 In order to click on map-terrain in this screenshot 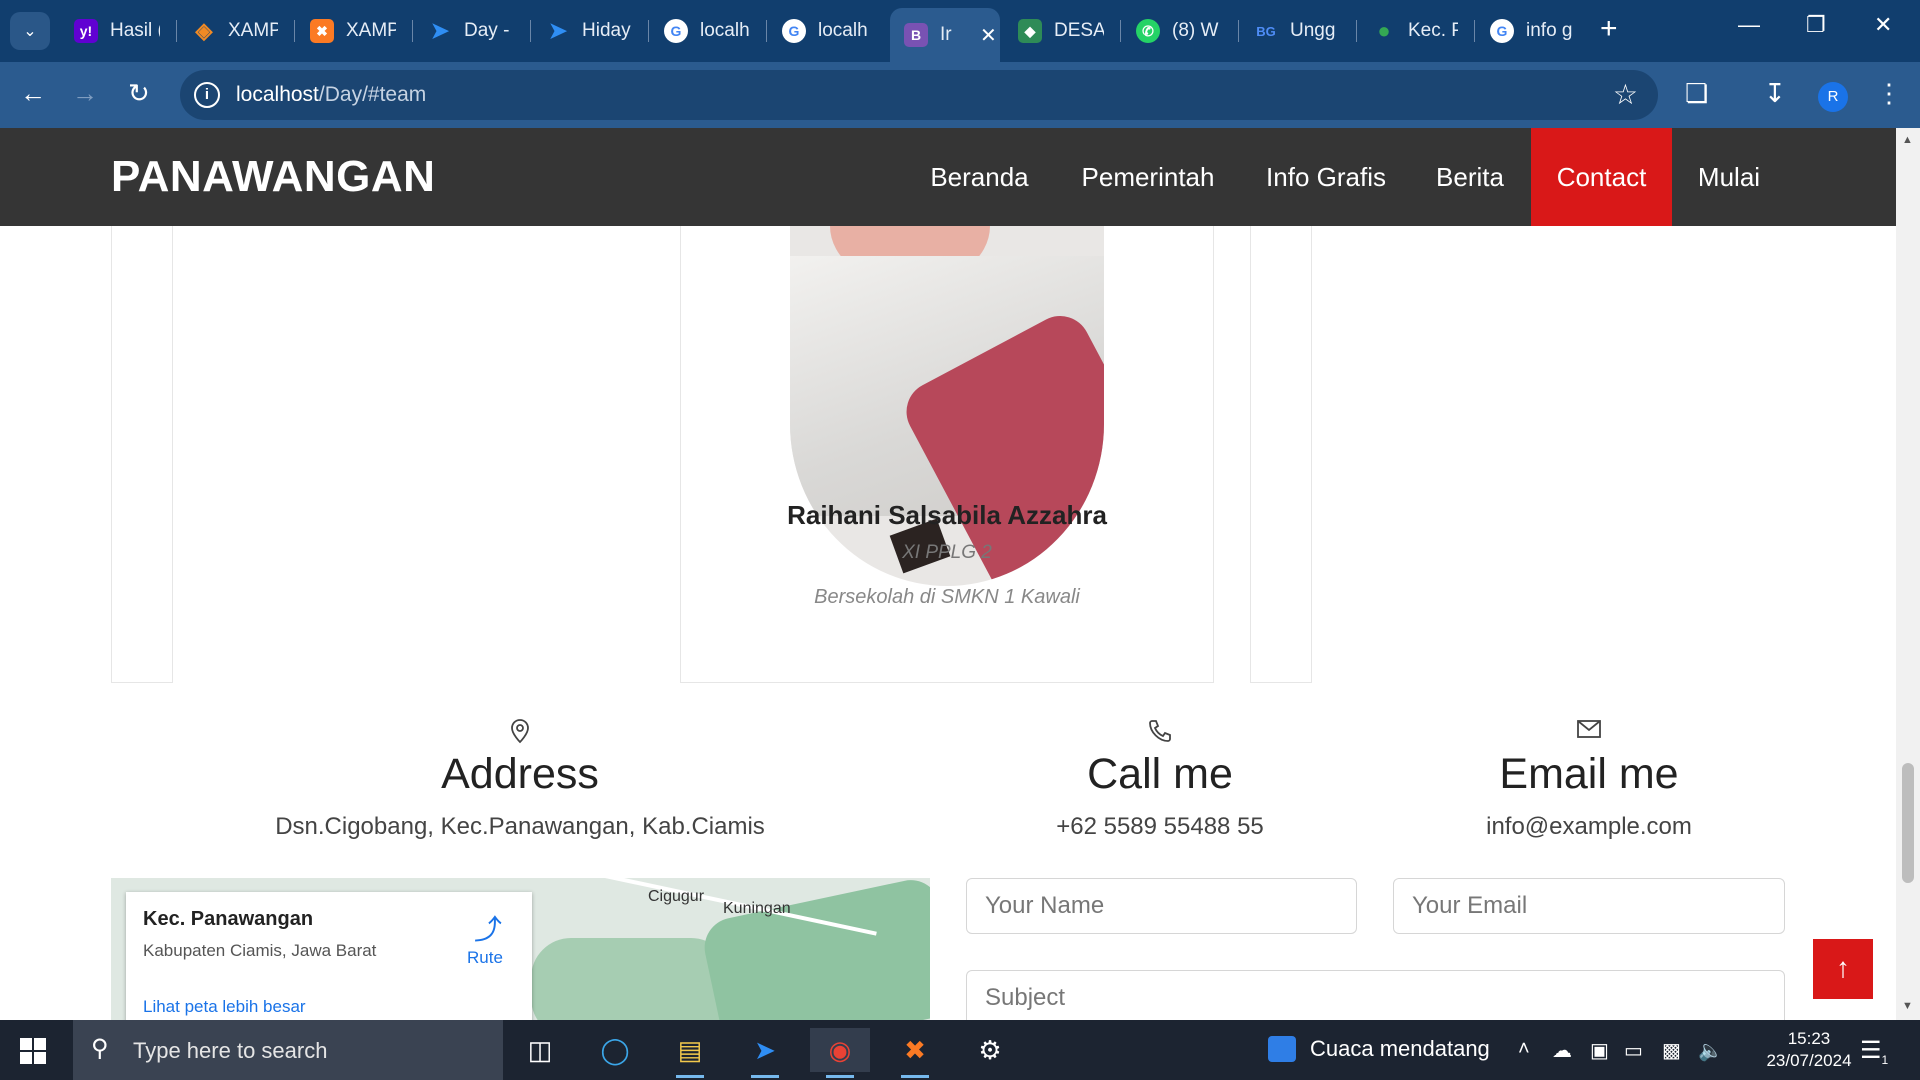, I will do `click(631, 979)`.